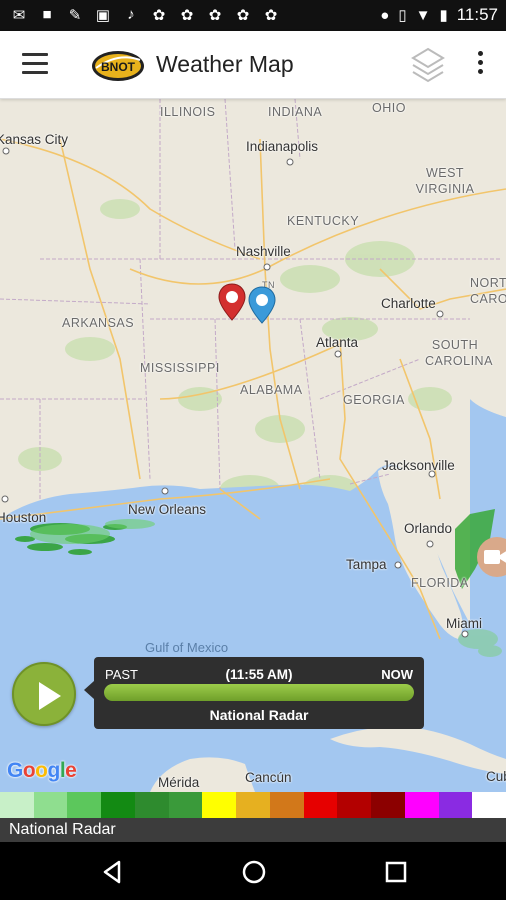 This screenshot has height=900, width=506. I want to click on location-pin-blue, so click(262, 305).